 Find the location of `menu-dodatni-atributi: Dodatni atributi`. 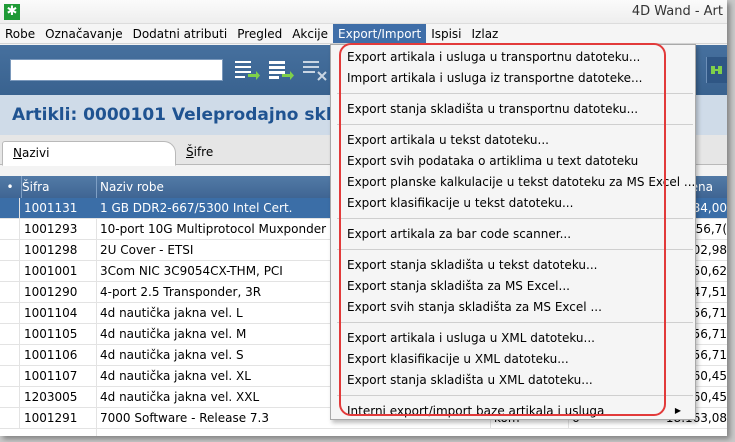

menu-dodatni-atributi: Dodatni atributi is located at coordinates (180, 33).